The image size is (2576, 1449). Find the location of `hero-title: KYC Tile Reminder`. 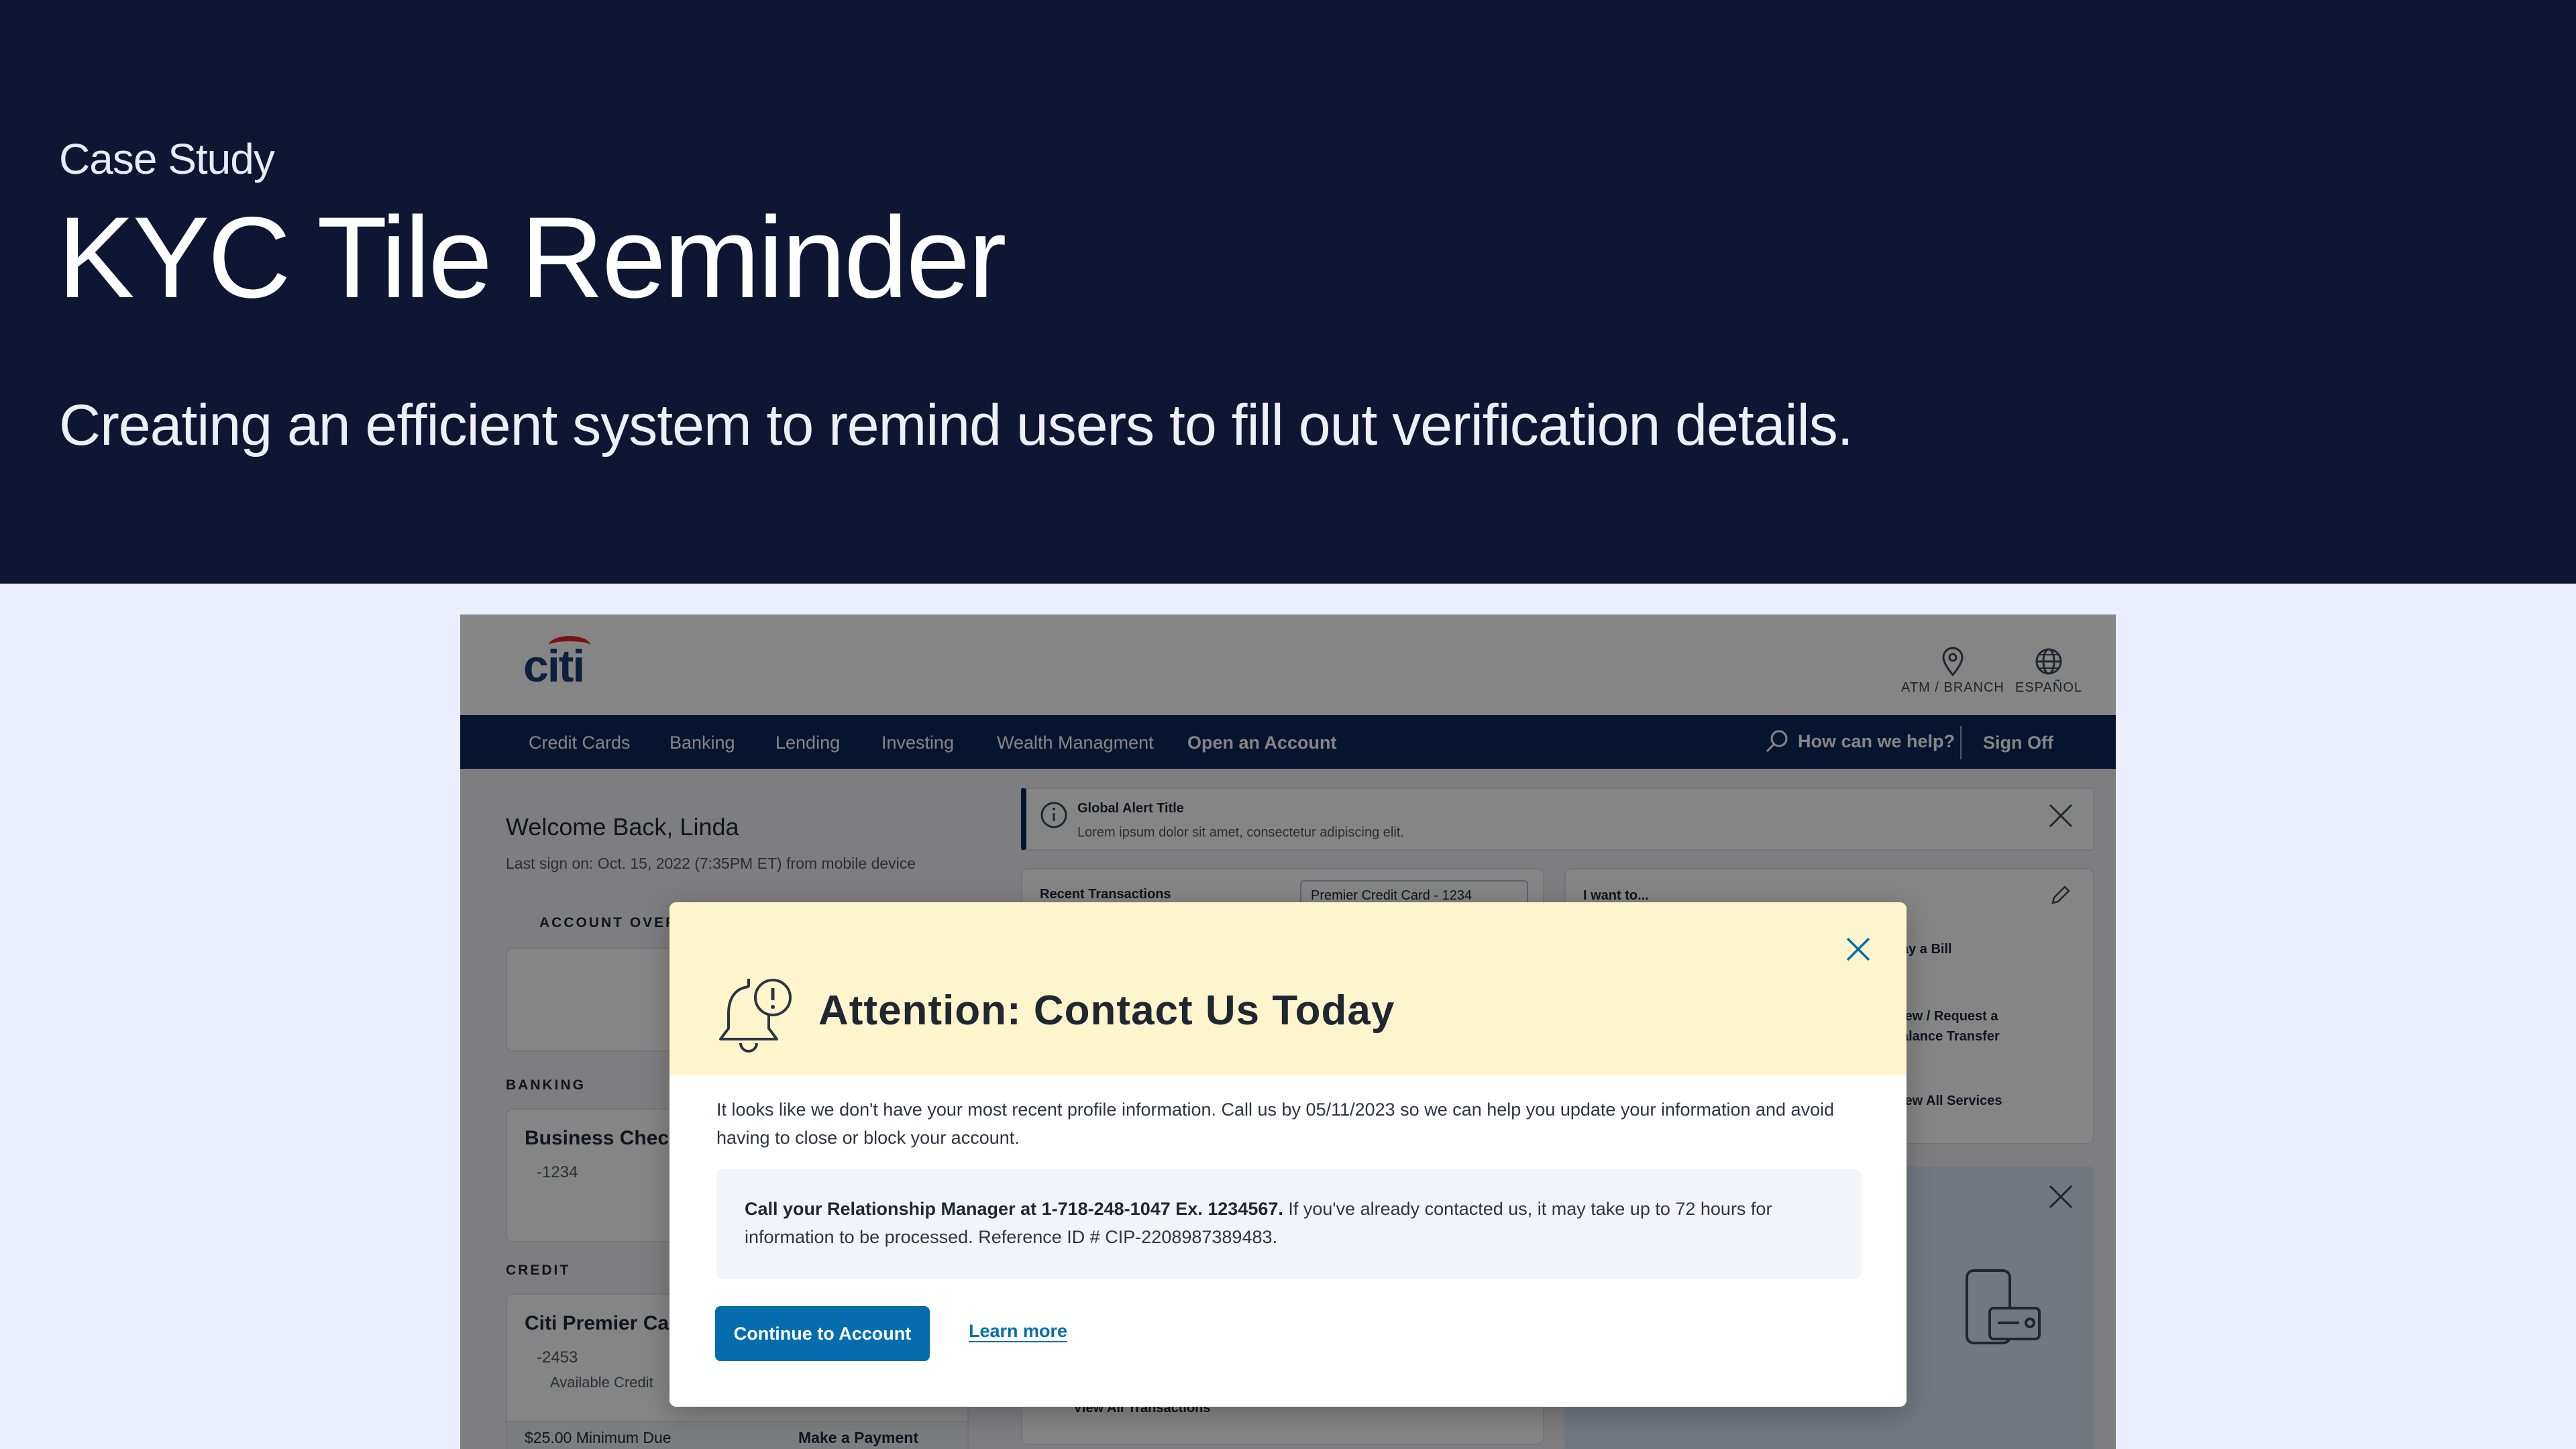

hero-title: KYC Tile Reminder is located at coordinates (532, 257).